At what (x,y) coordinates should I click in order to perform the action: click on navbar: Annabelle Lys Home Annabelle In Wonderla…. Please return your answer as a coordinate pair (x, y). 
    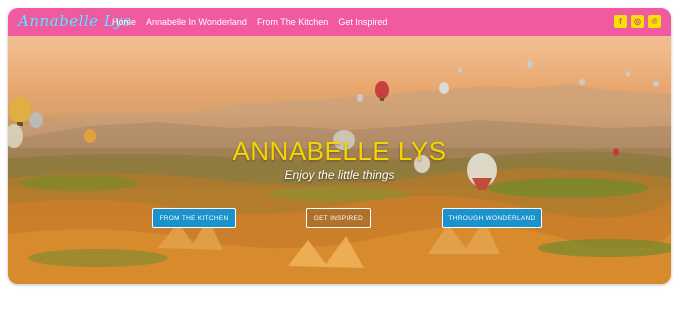
    Looking at the image, I should click on (339, 22).